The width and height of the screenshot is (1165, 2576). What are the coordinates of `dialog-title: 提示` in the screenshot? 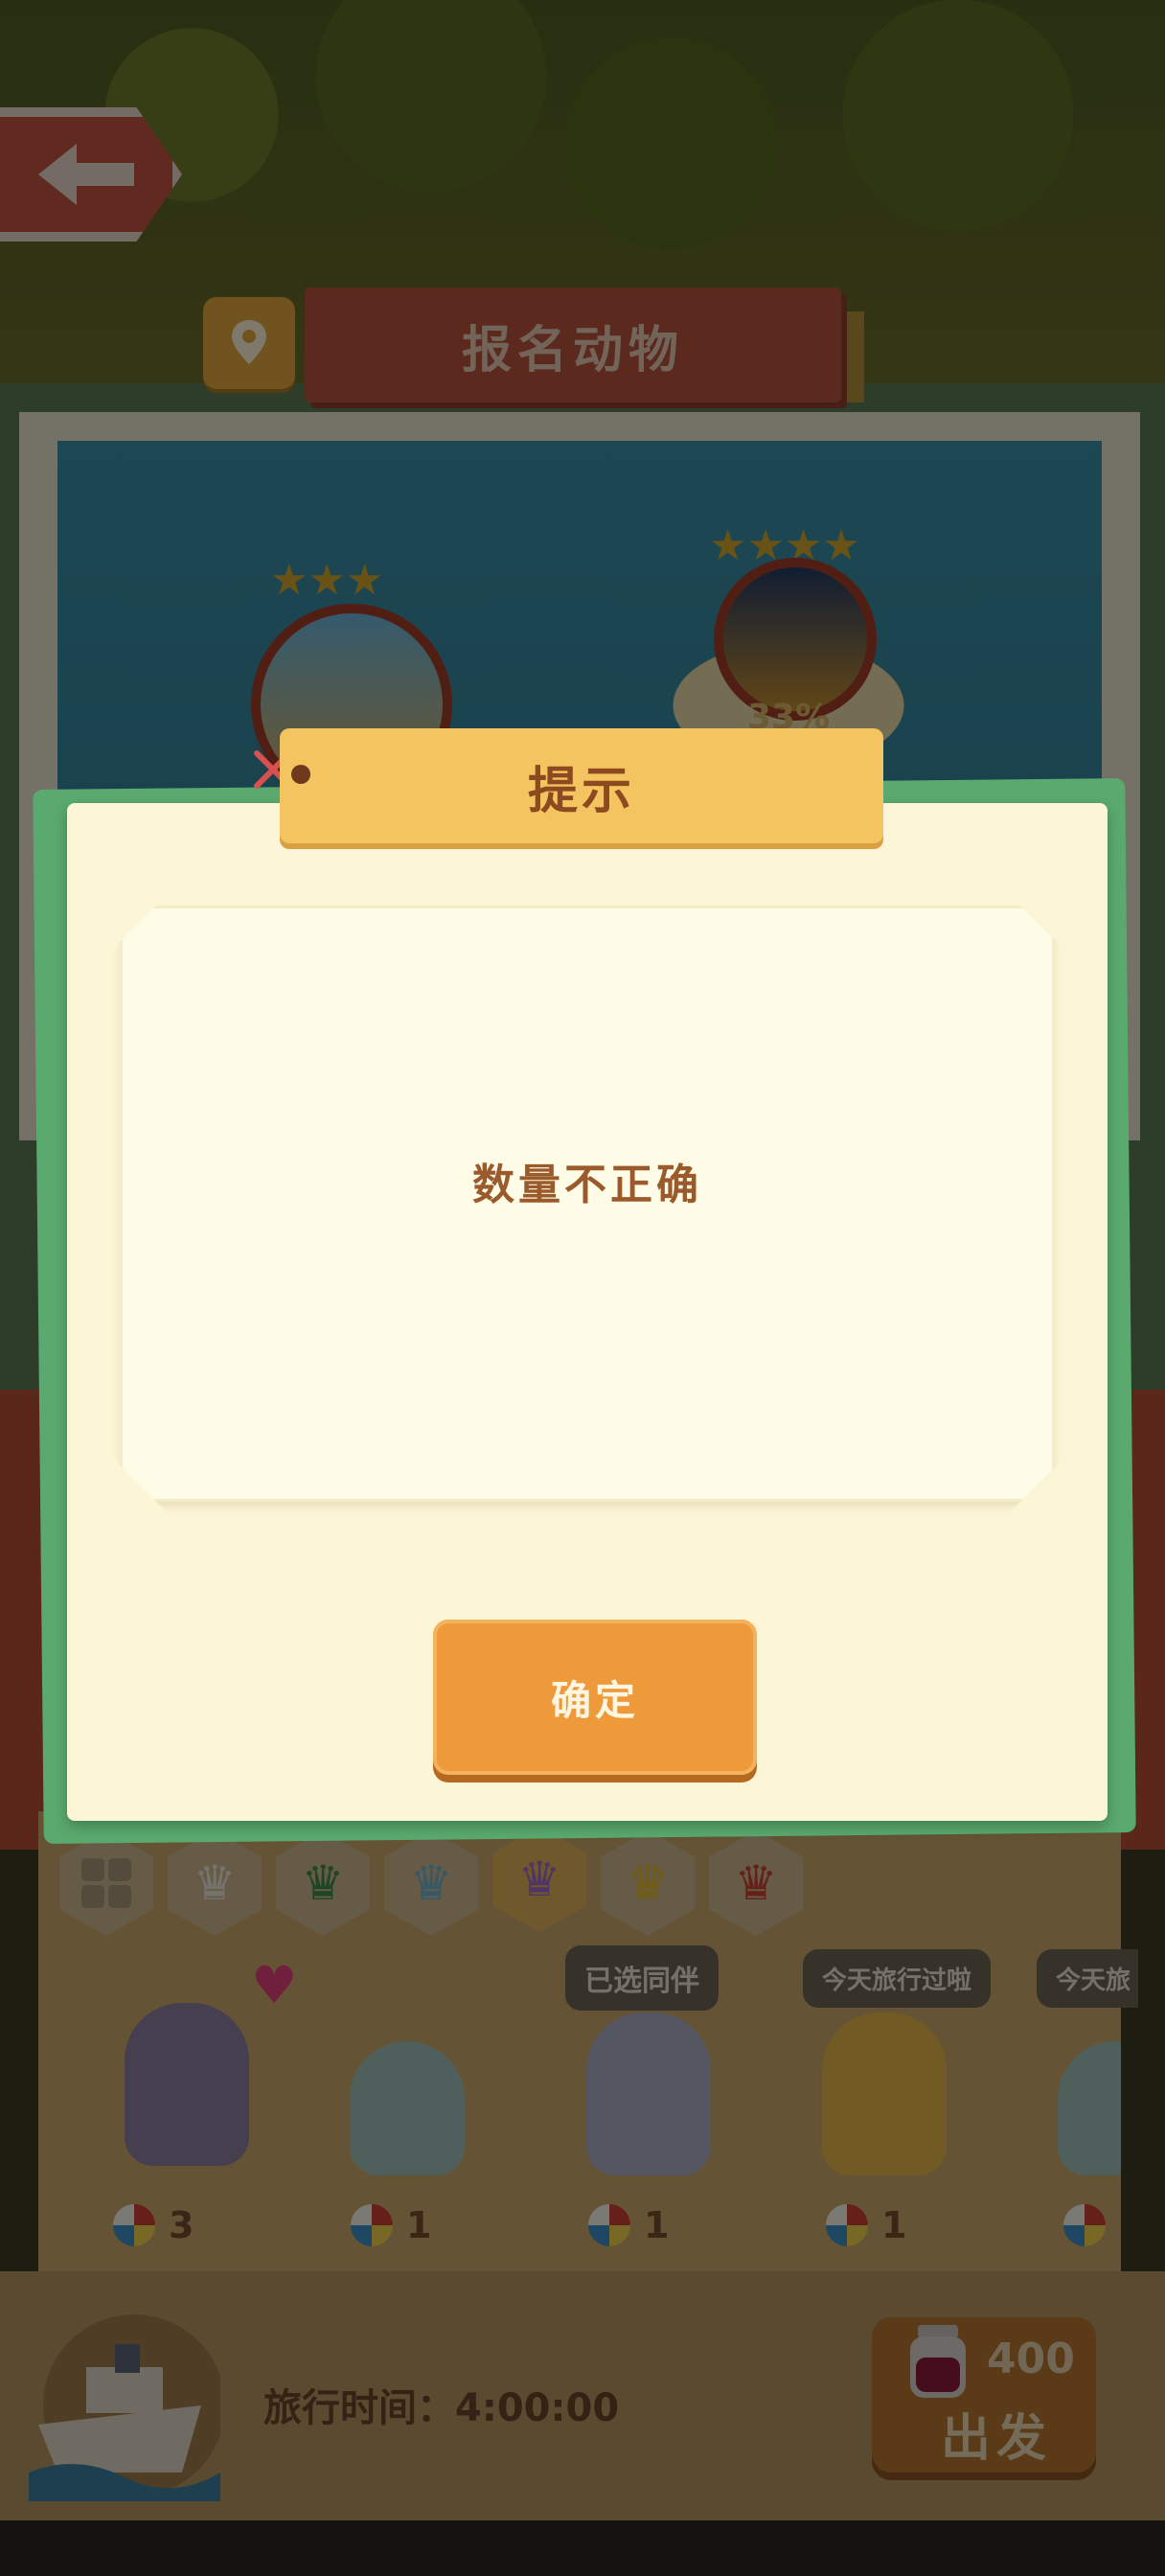 It's located at (581, 785).